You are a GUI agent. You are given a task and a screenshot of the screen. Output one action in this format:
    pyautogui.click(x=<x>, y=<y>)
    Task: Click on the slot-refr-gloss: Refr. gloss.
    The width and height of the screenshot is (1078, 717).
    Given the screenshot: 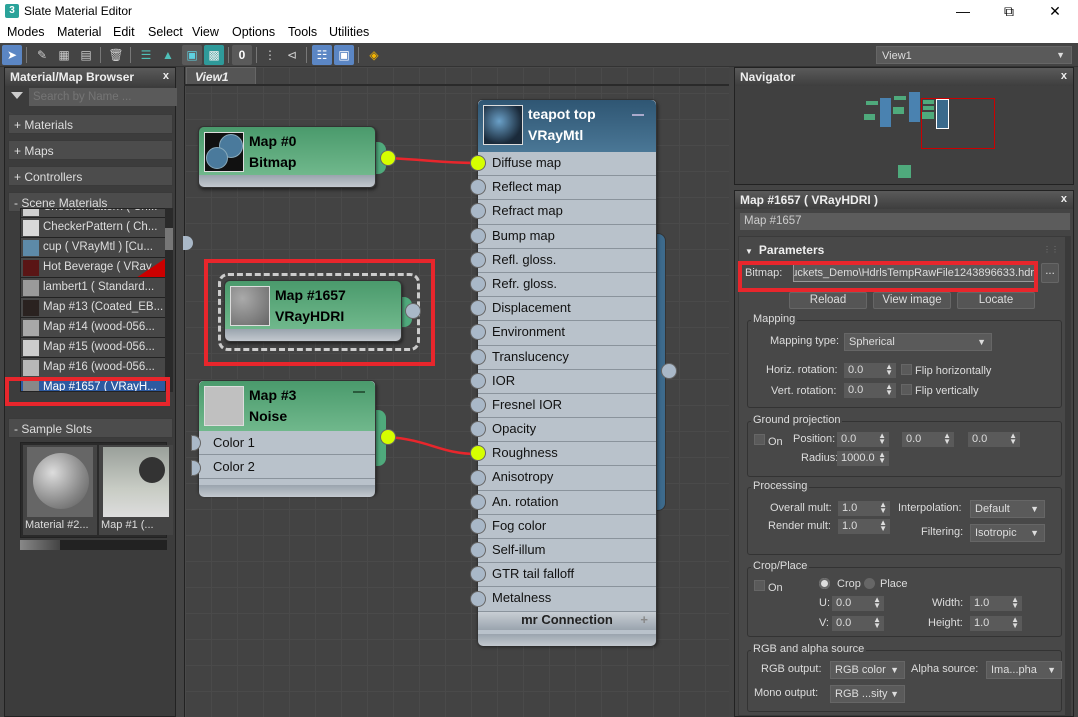 What is the action you would take?
    pyautogui.click(x=567, y=285)
    